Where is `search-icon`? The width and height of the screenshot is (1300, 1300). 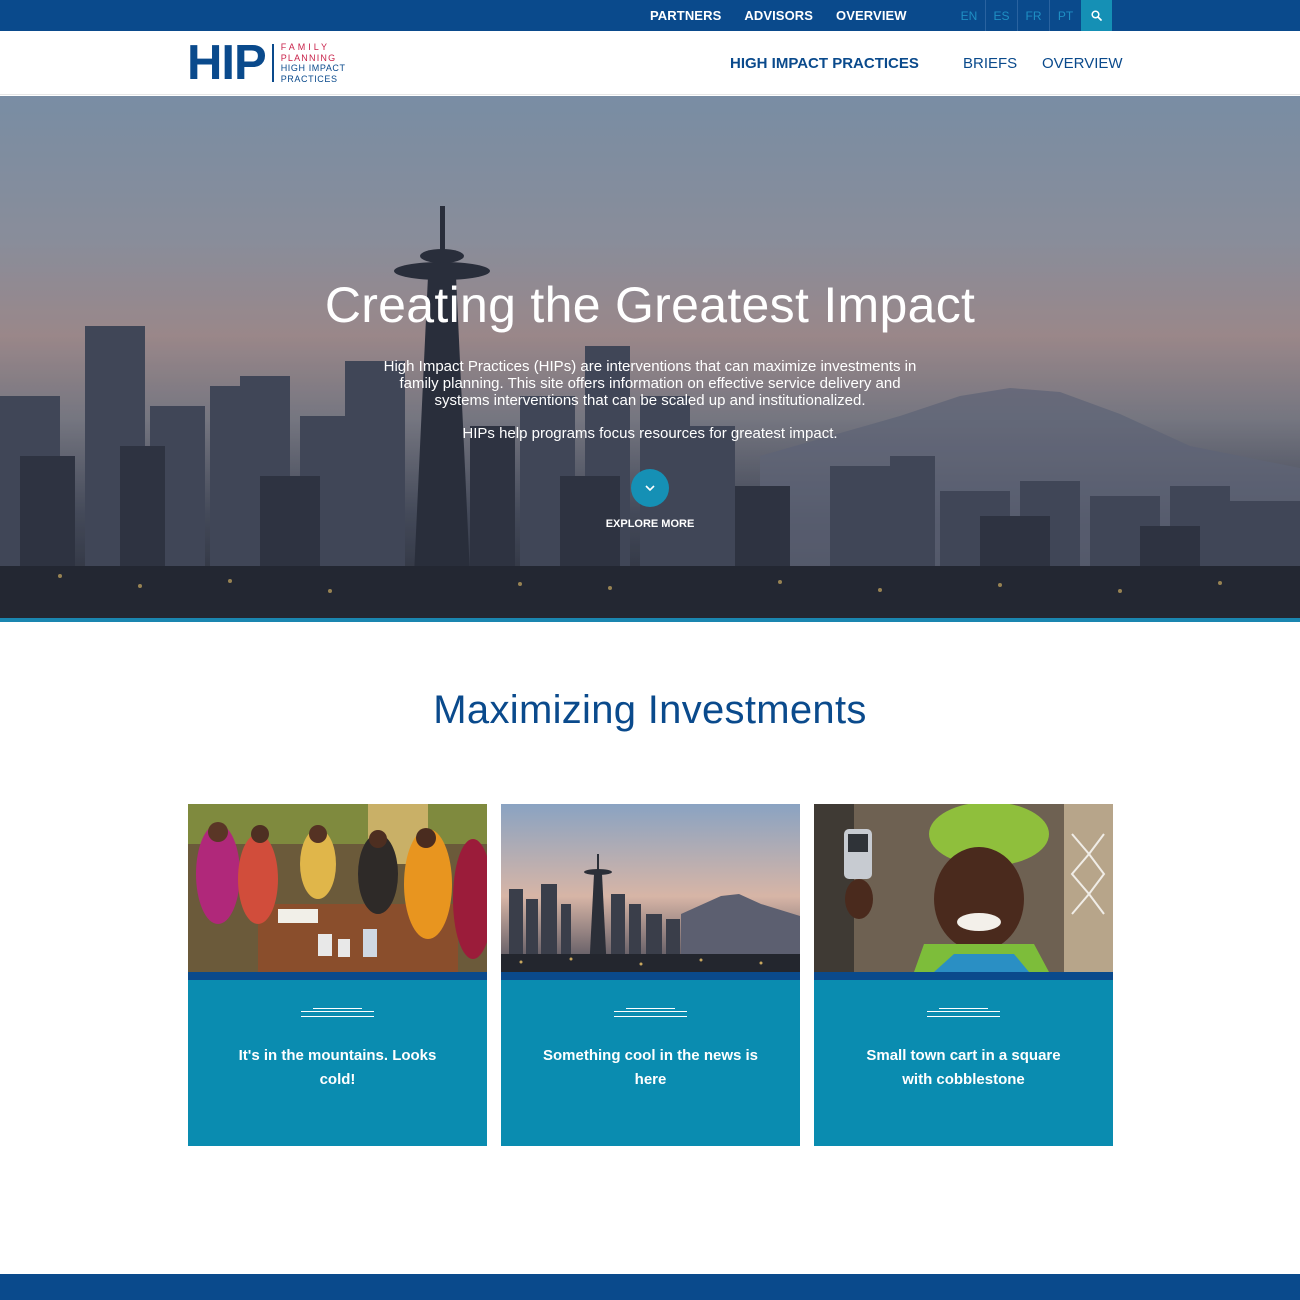 search-icon is located at coordinates (1096, 15).